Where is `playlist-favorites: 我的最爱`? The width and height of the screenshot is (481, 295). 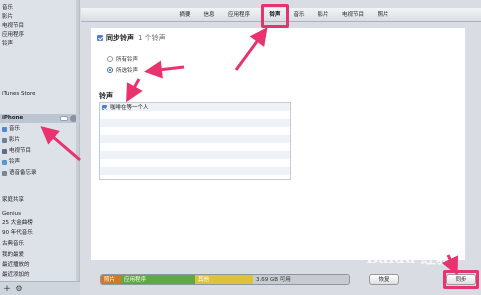
playlist-favorites: 我的最爱 is located at coordinates (13, 255).